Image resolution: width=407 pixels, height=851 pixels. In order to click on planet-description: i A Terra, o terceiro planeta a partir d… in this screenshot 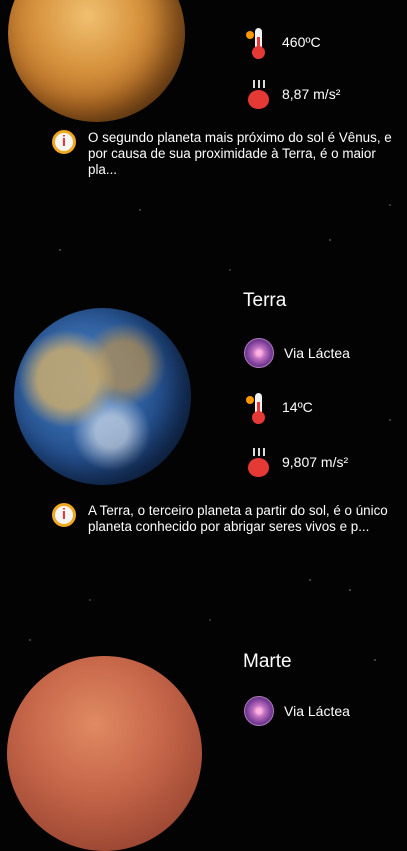, I will do `click(229, 519)`.